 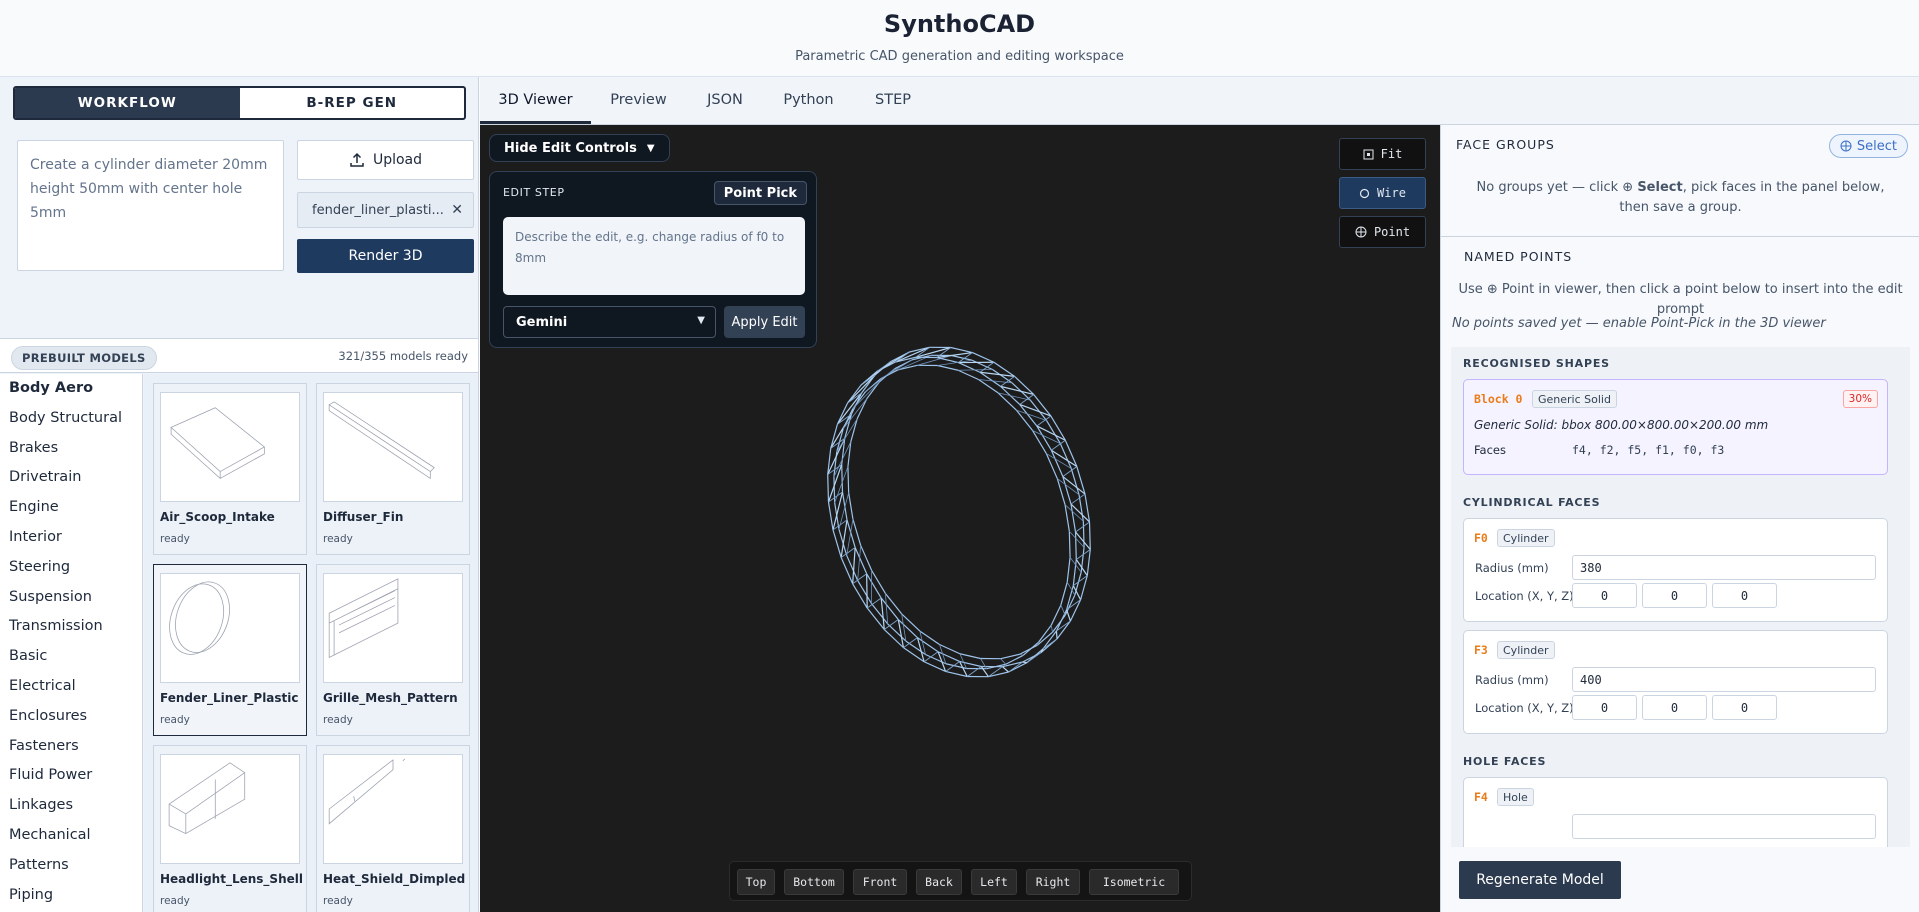 I want to click on category-item: Engine, so click(x=71, y=508).